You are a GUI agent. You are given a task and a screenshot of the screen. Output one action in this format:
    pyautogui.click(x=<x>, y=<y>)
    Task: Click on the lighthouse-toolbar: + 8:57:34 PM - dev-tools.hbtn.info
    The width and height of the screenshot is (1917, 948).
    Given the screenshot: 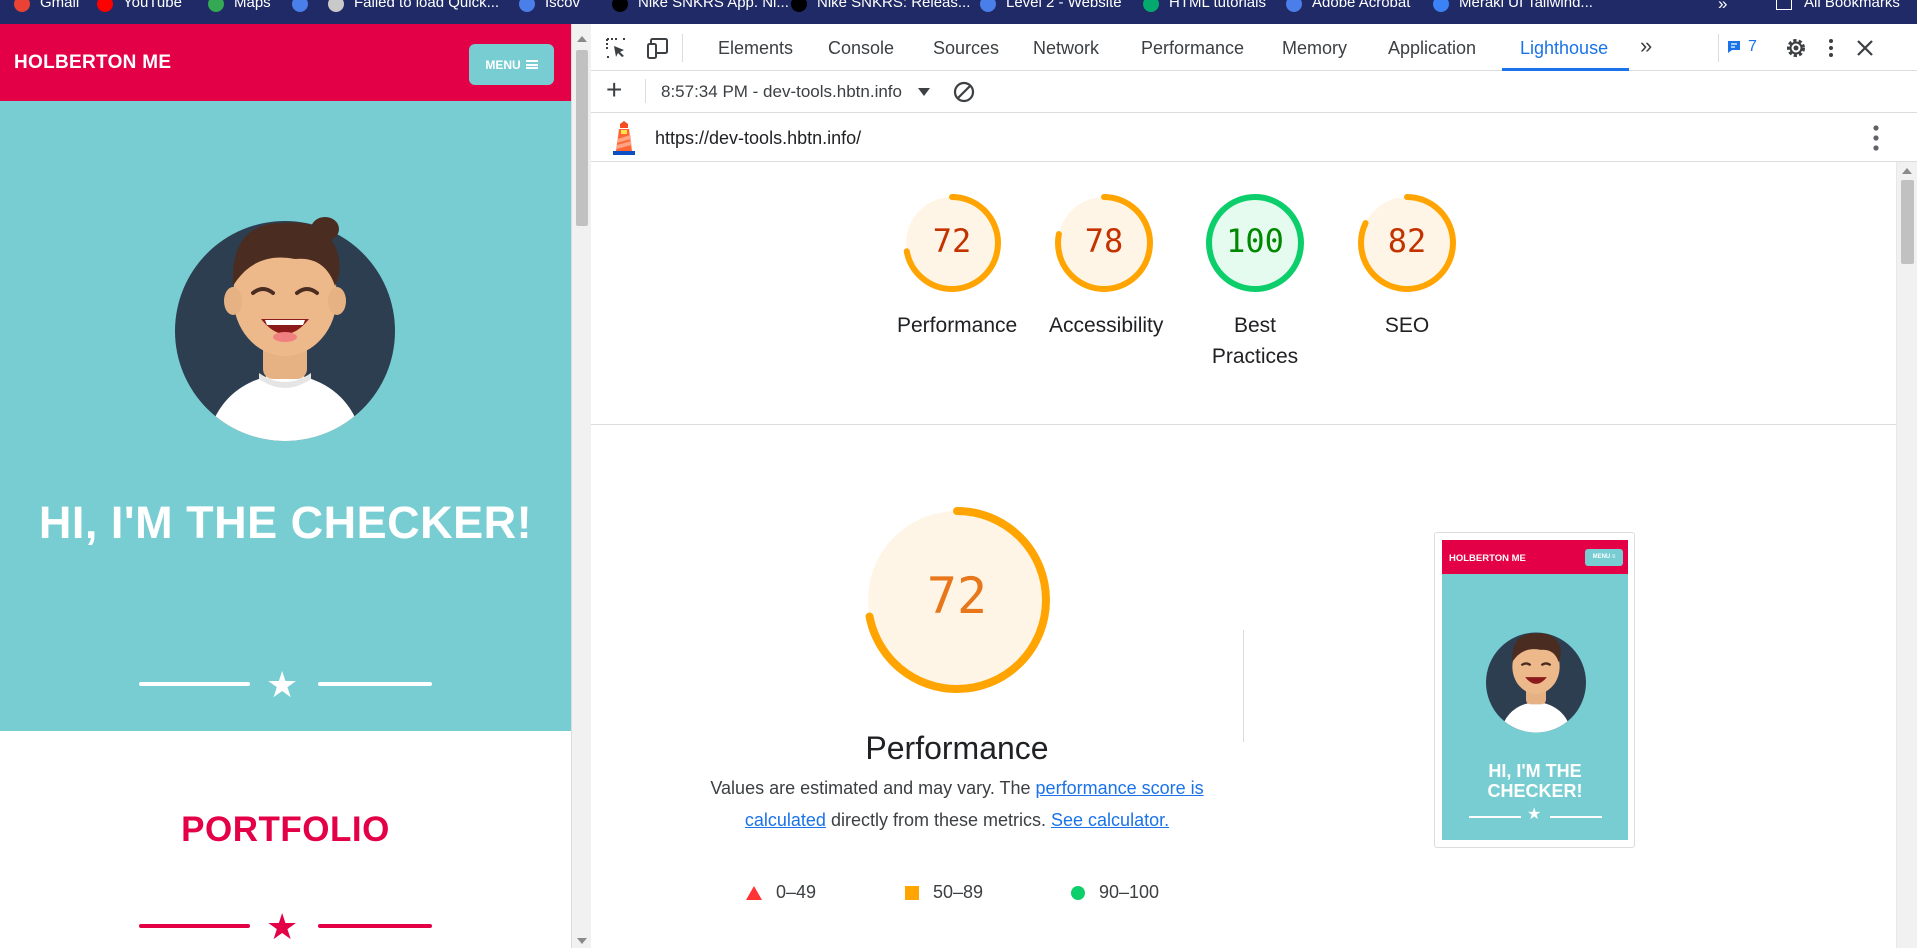 What is the action you would take?
    pyautogui.click(x=1254, y=92)
    